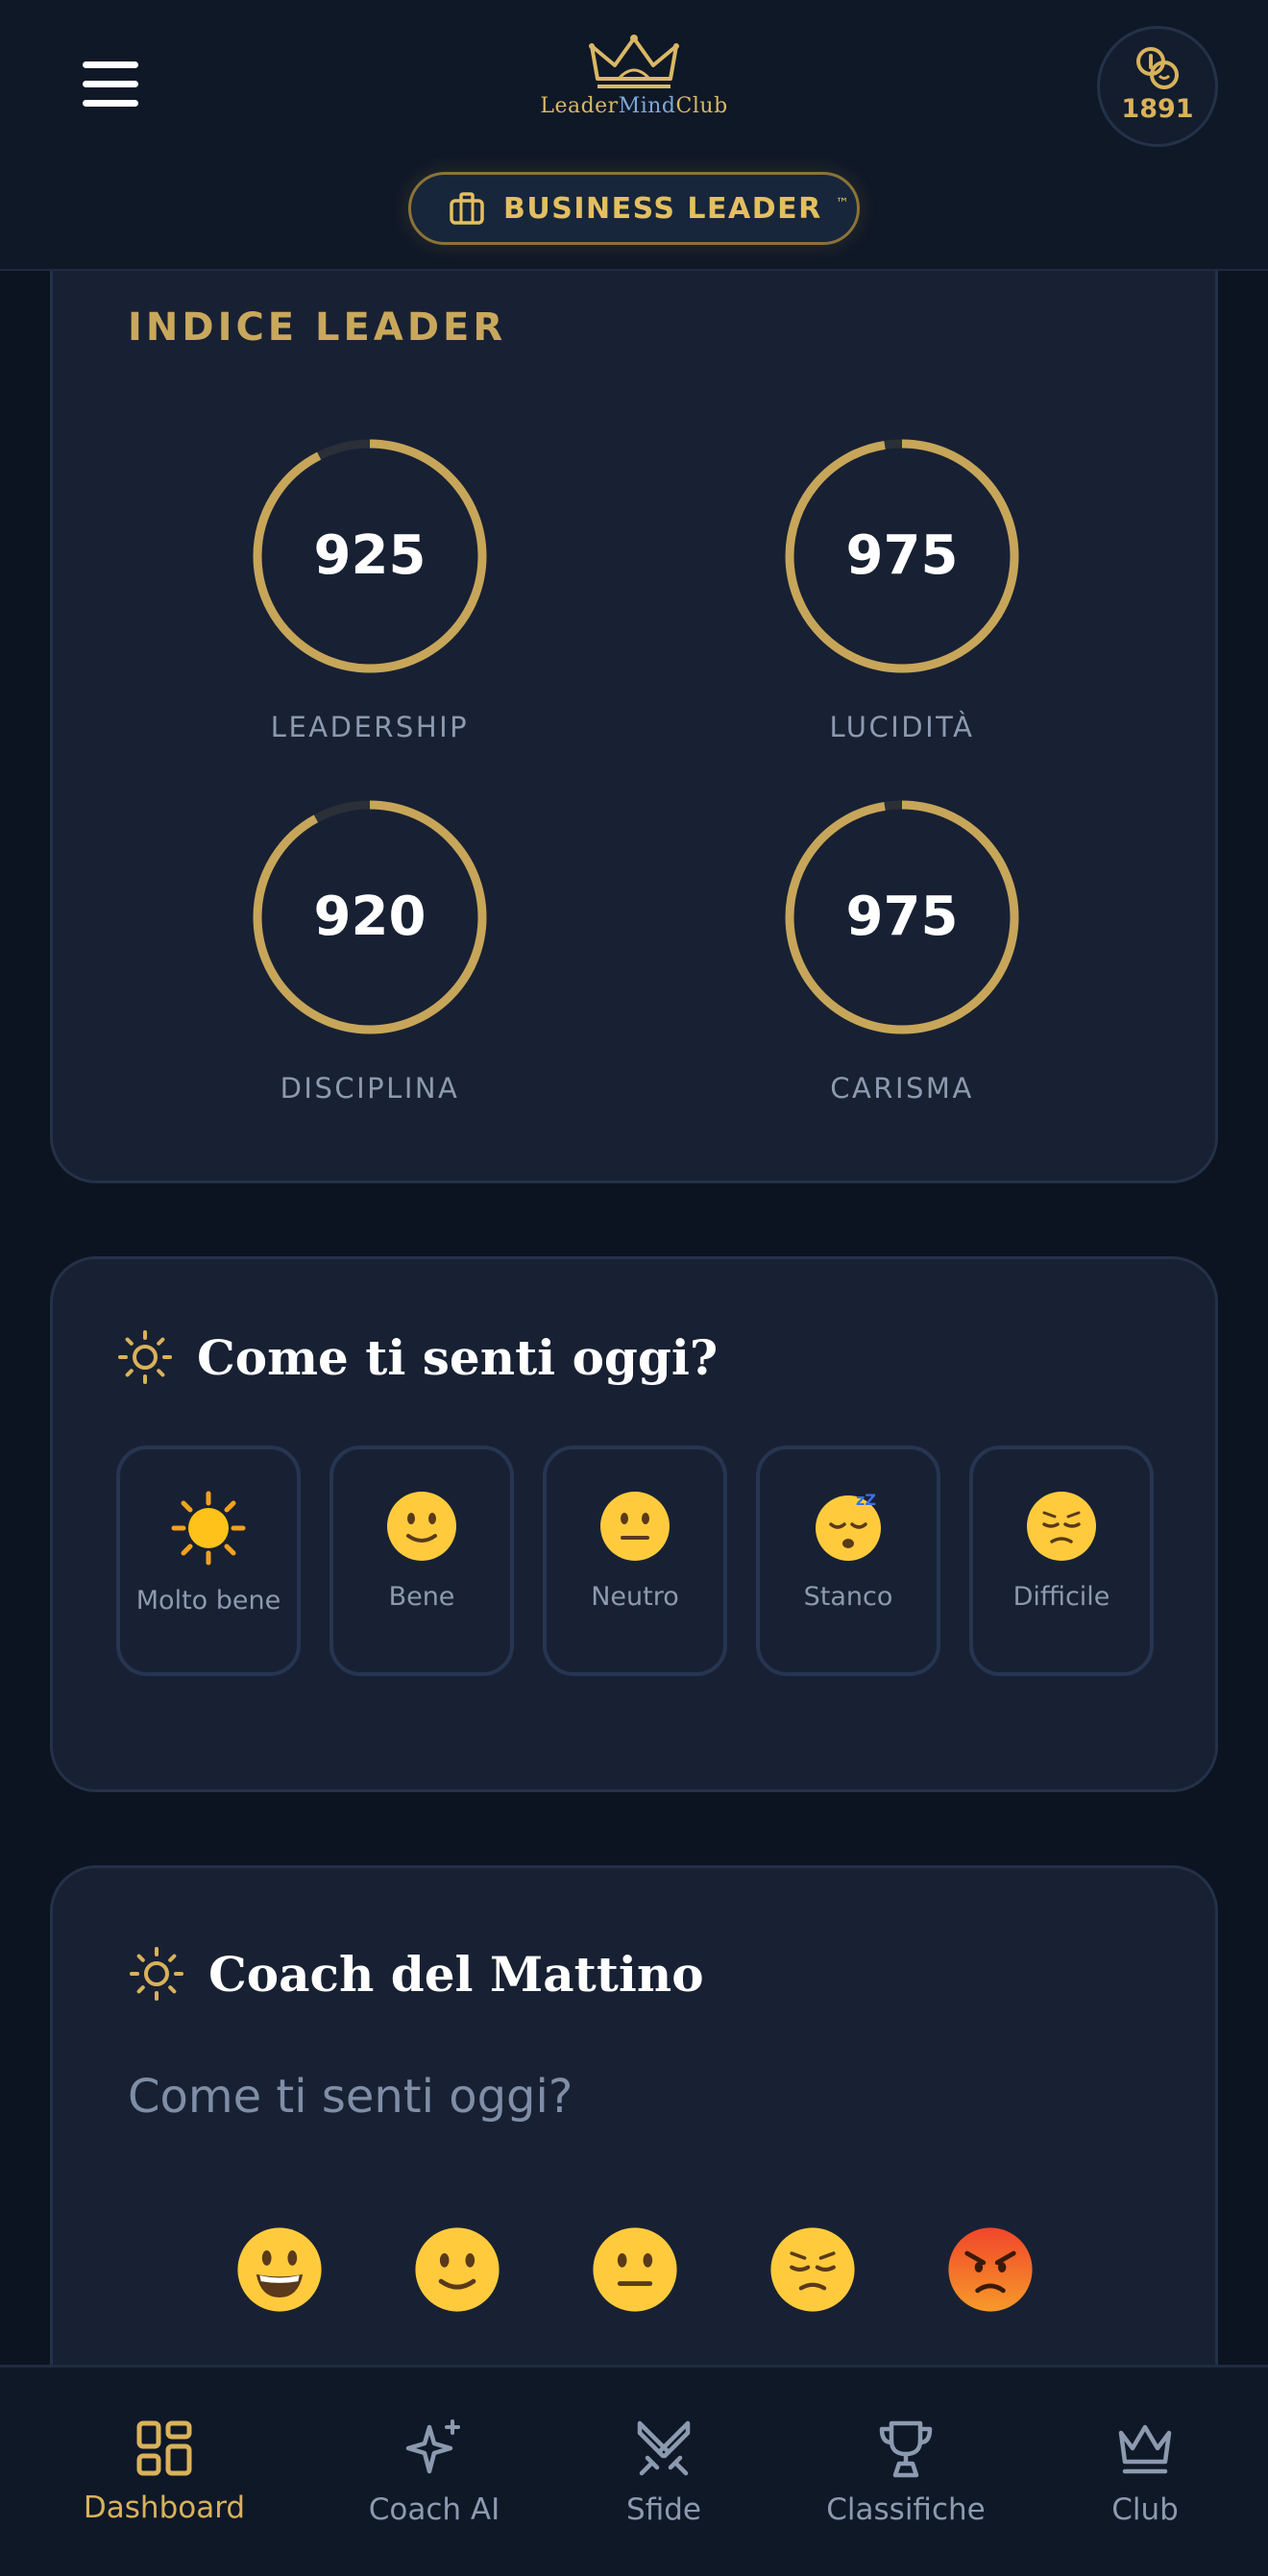 The width and height of the screenshot is (1268, 2576). I want to click on trademark-mark: ™, so click(842, 203).